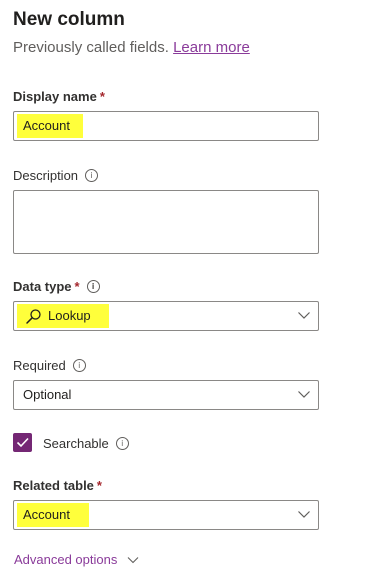 The image size is (371, 585). Describe the element at coordinates (91, 47) in the screenshot. I see `subtitle-text: Previously called fields.` at that location.